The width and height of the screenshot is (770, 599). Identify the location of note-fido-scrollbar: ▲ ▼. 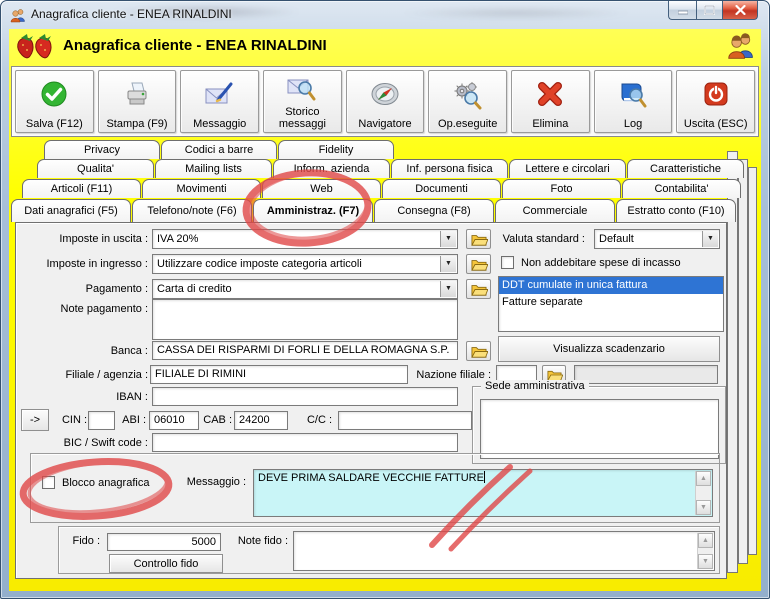
(705, 551).